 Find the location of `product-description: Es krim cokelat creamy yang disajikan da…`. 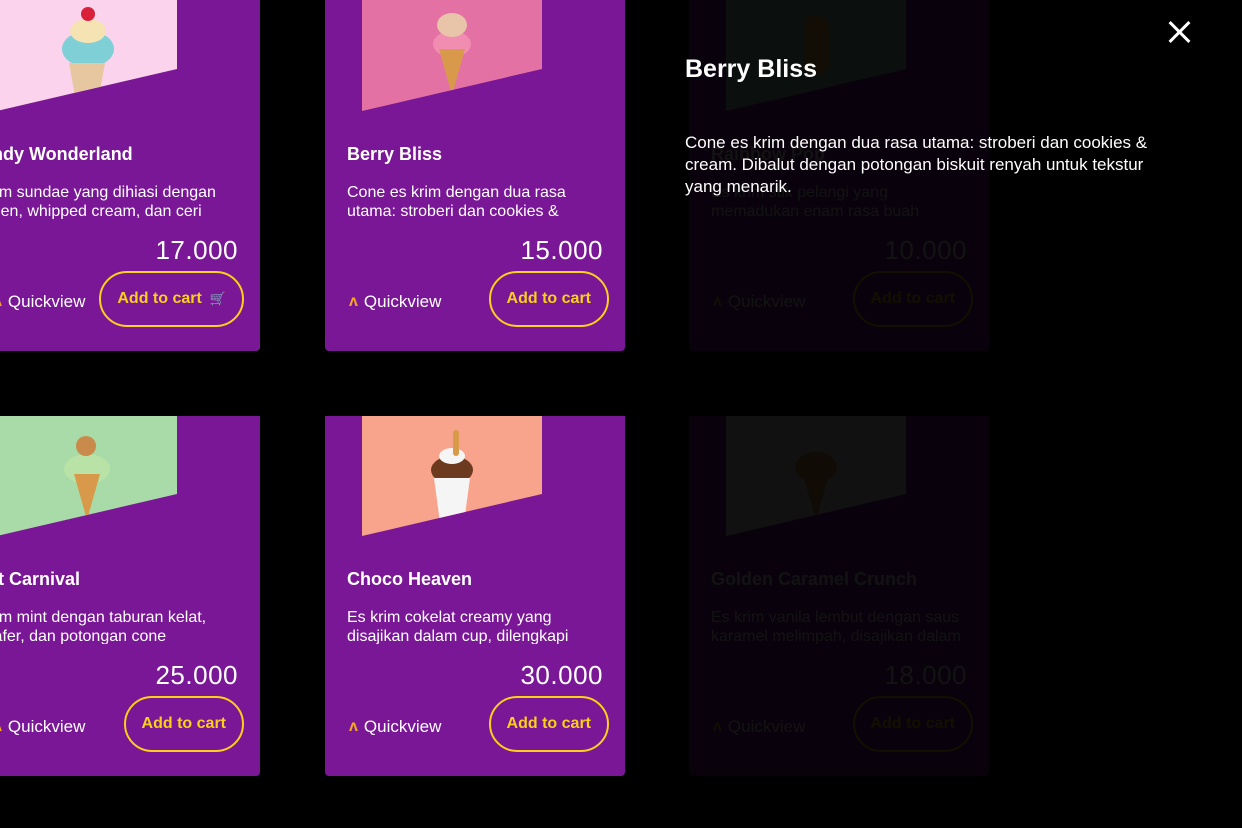

product-description: Es krim cokelat creamy yang disajikan da… is located at coordinates (458, 626).